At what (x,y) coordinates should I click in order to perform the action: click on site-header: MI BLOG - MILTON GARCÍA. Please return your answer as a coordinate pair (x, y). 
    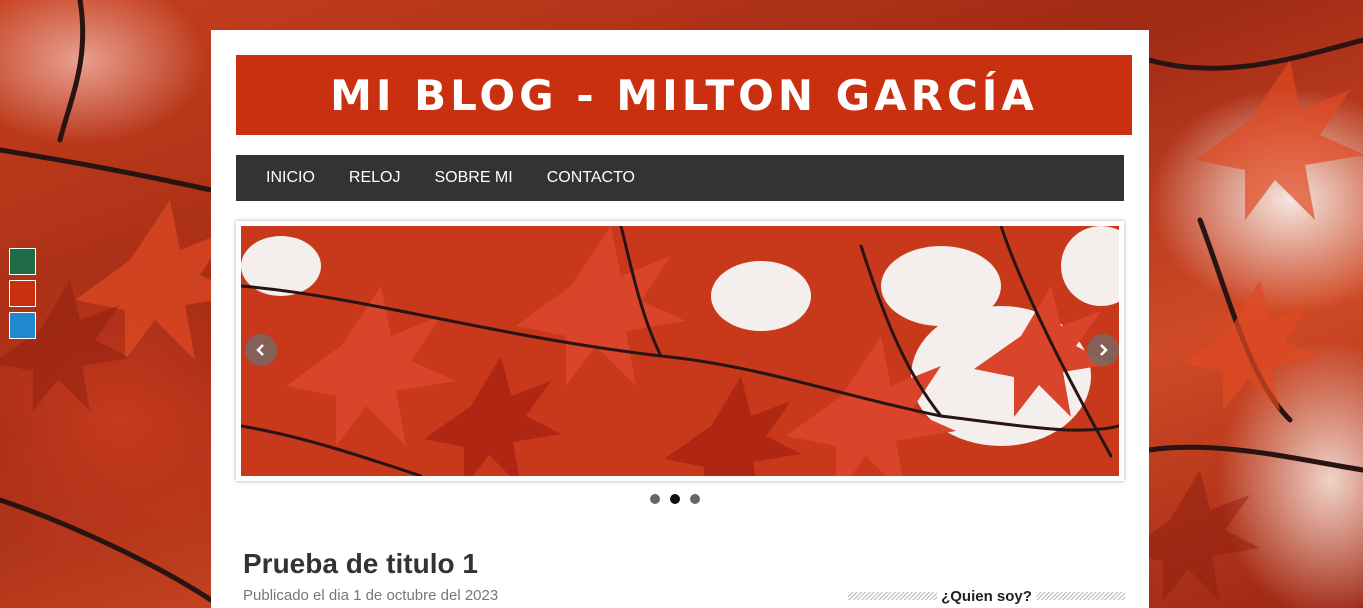
    Looking at the image, I should click on (684, 95).